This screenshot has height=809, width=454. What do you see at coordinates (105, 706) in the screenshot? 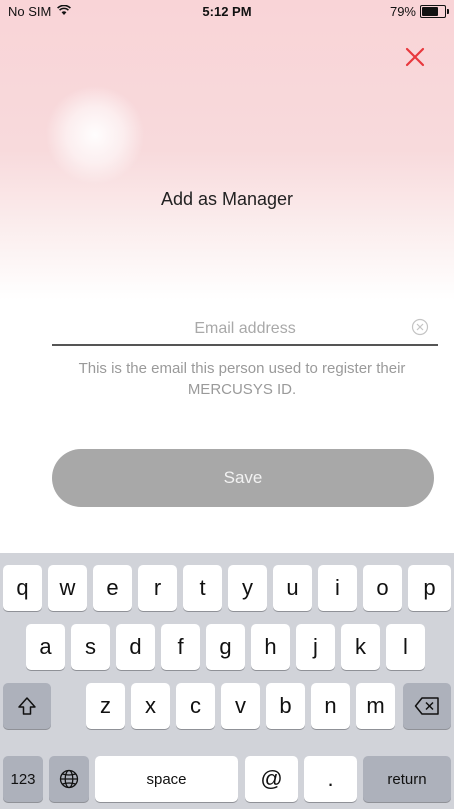
I see `key-z: z` at bounding box center [105, 706].